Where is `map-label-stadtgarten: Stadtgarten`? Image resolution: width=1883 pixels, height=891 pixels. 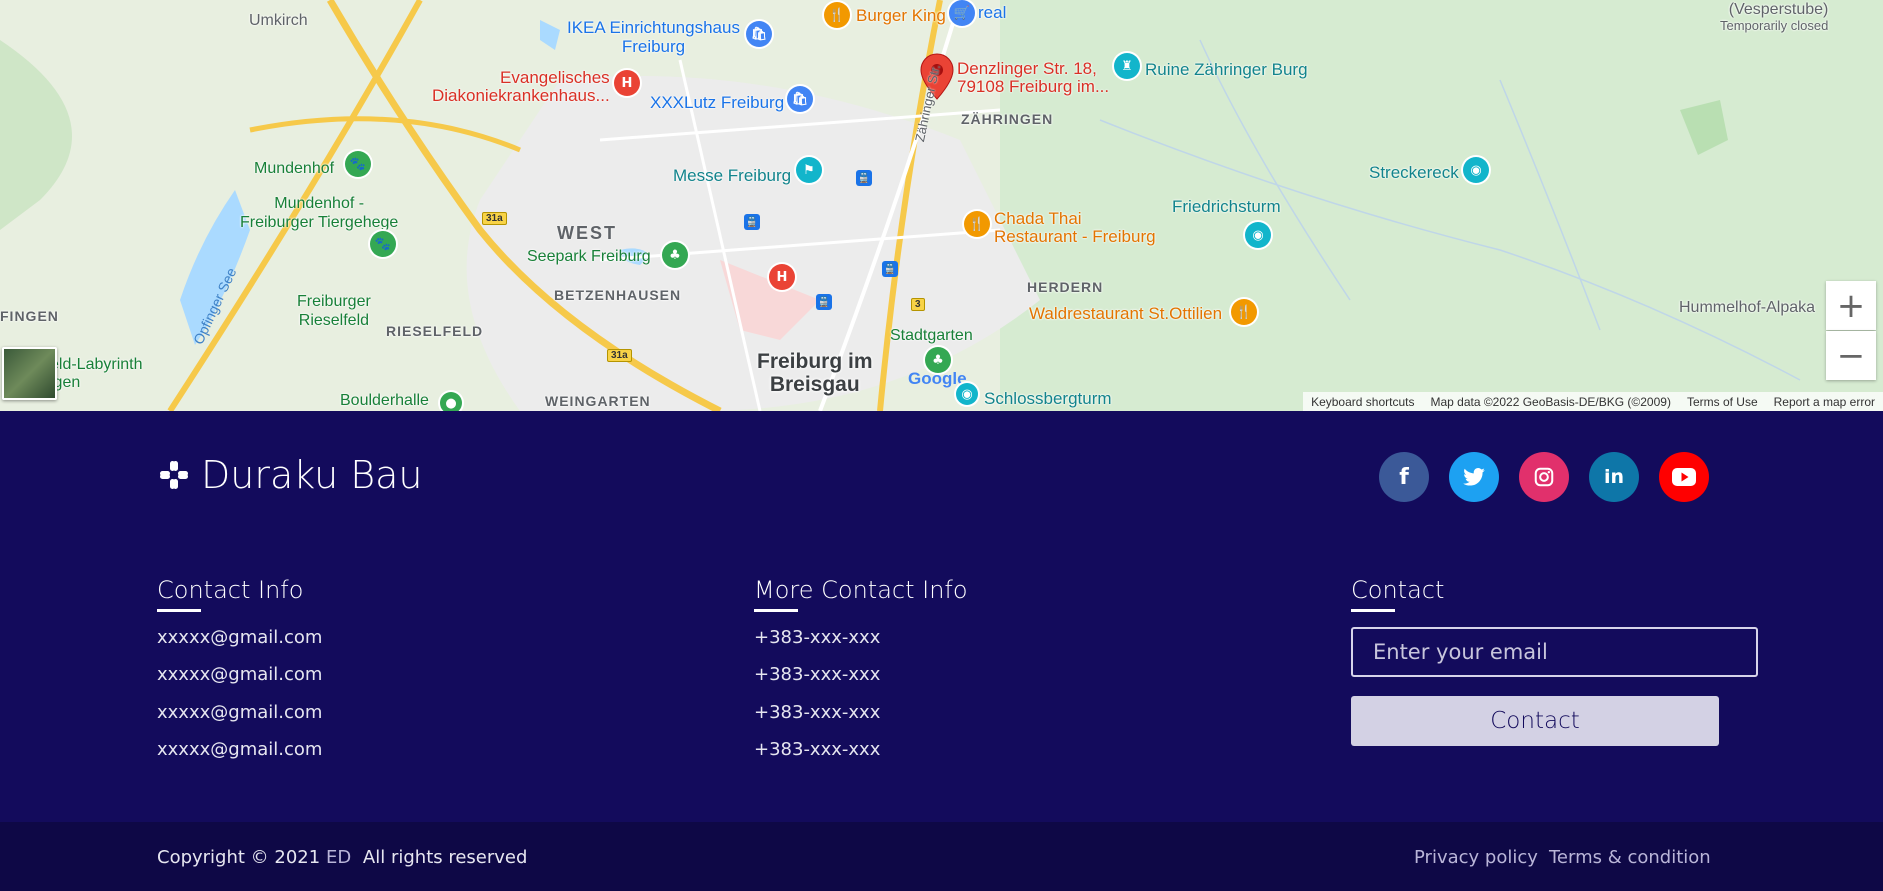
map-label-stadtgarten: Stadtgarten is located at coordinates (931, 336).